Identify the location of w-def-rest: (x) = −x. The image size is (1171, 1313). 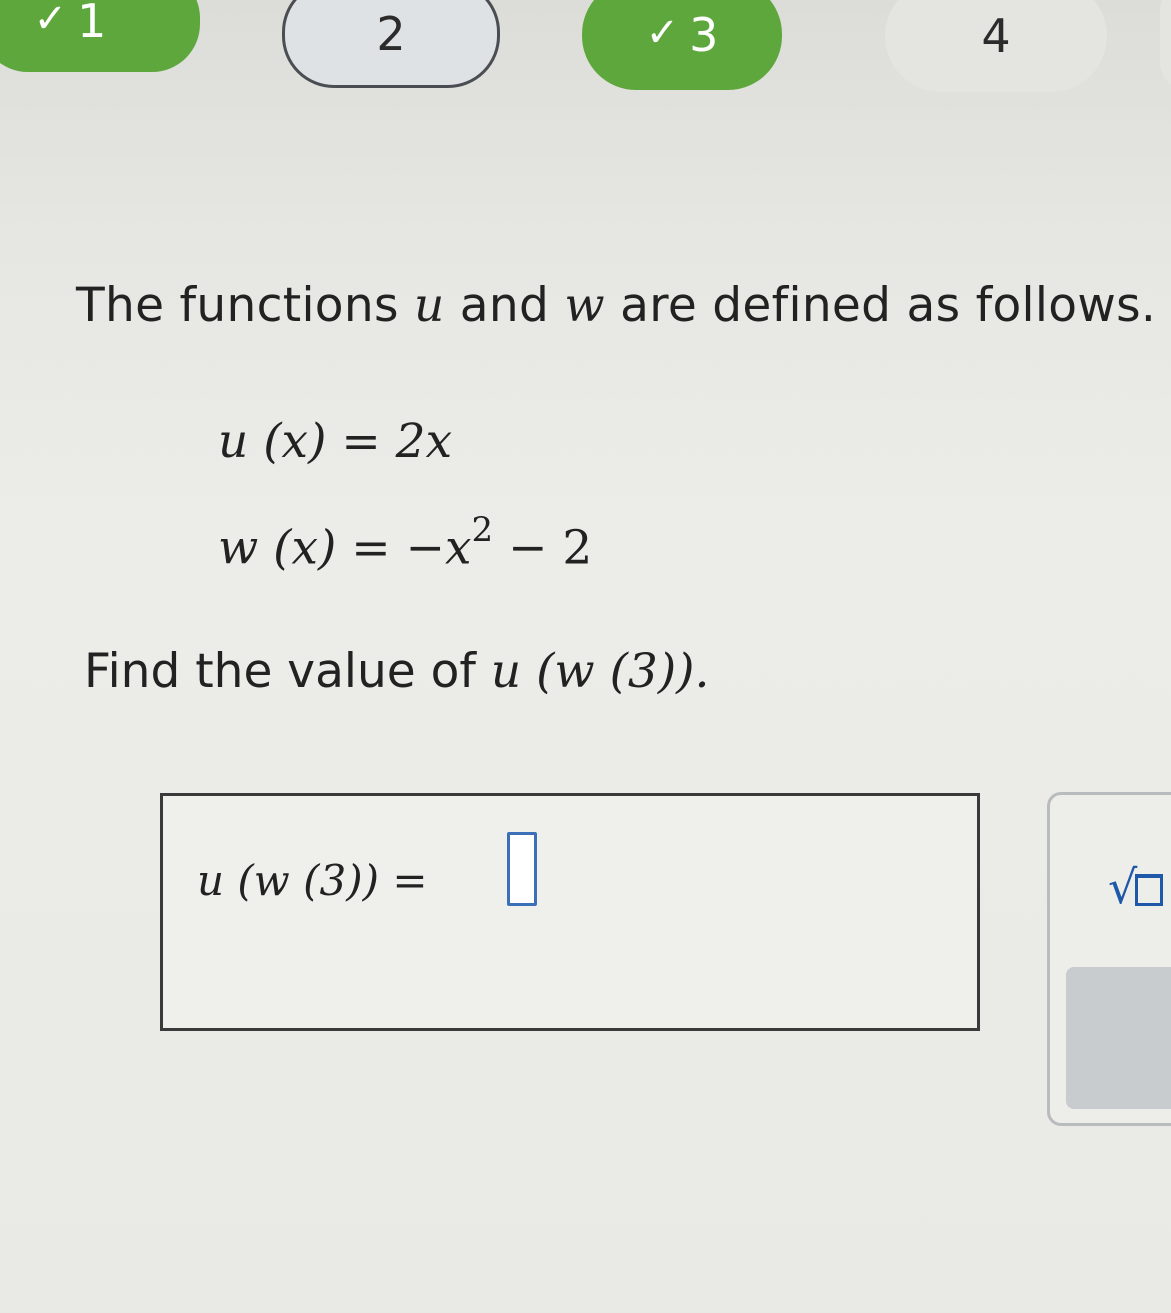
(365, 548).